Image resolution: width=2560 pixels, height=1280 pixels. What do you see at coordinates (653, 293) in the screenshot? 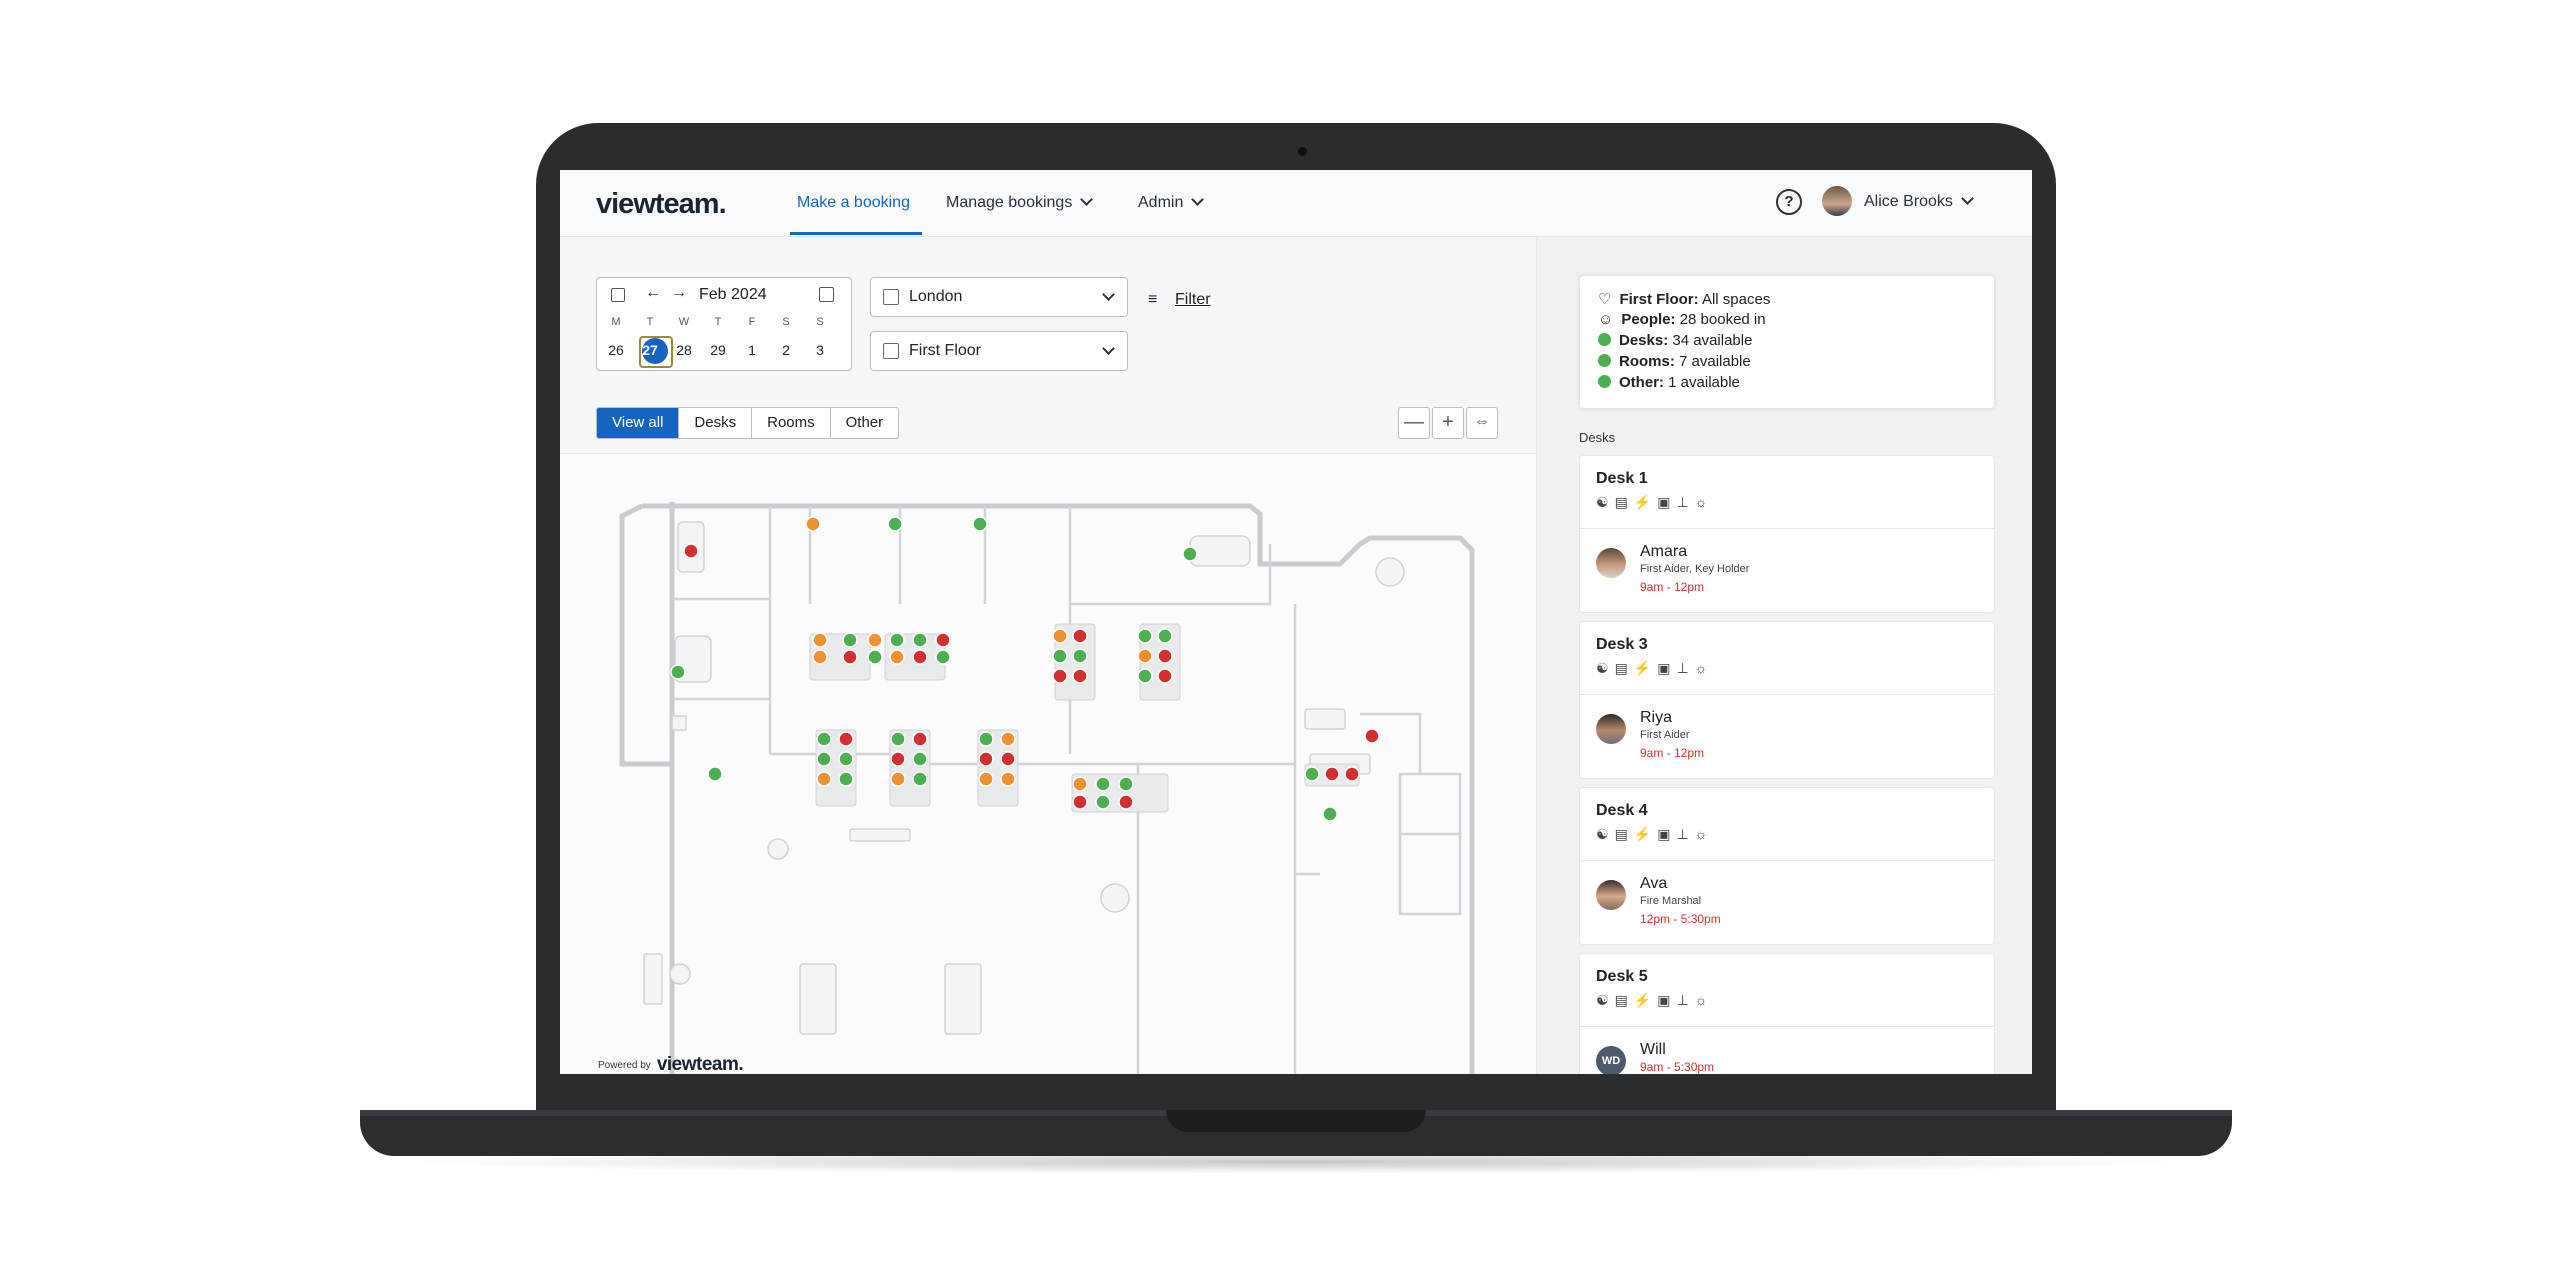
I see `prev-month-arrow-icon: ←` at bounding box center [653, 293].